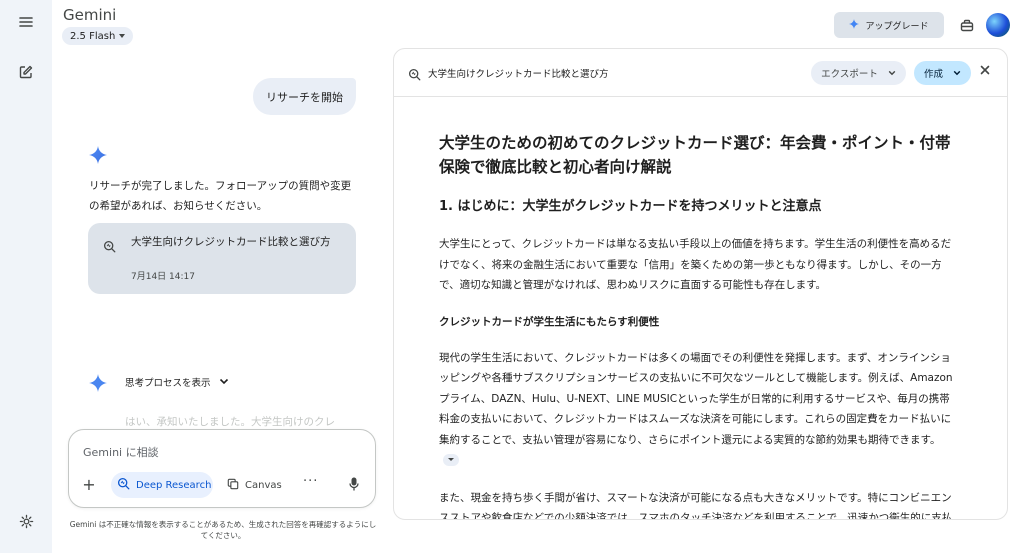 This screenshot has width=1024, height=553. I want to click on upgrade-button: アップグレード, so click(889, 25).